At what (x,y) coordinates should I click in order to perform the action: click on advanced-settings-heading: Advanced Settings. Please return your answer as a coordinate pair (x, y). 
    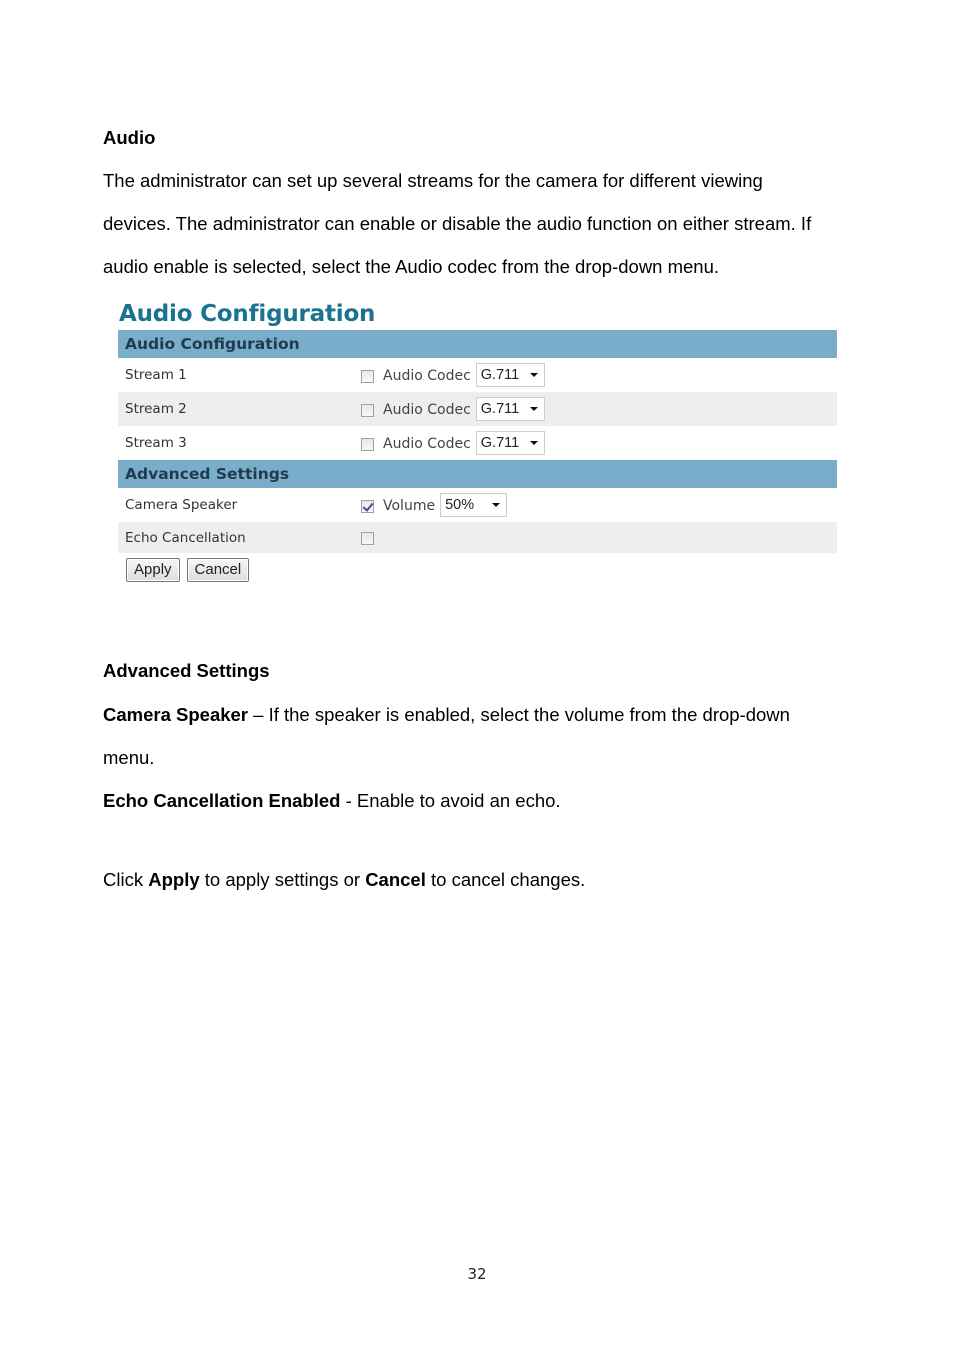
    Looking at the image, I should click on (186, 670).